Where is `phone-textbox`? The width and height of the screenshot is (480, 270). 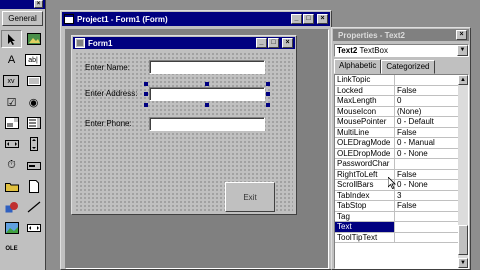
phone-textbox is located at coordinates (207, 124).